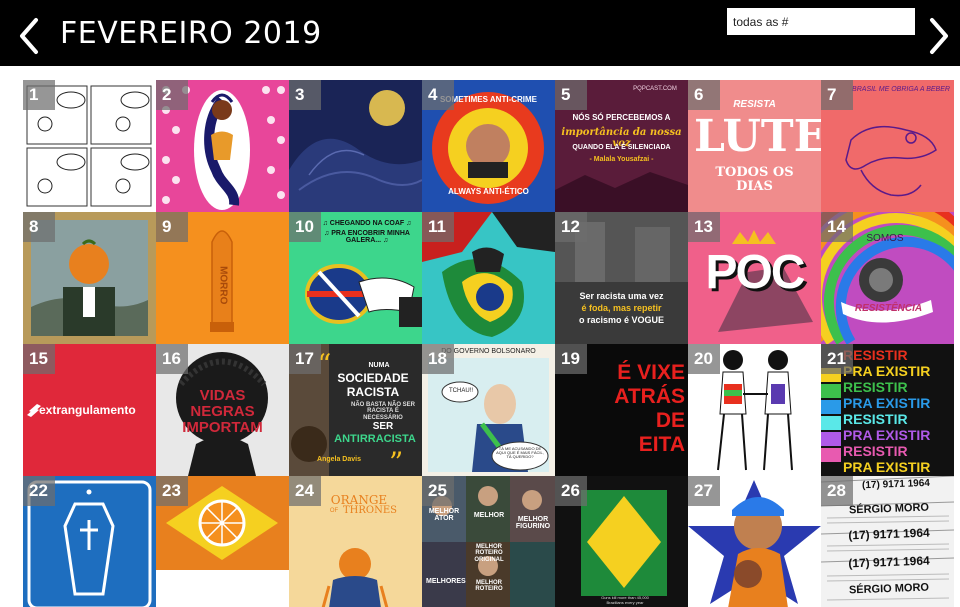  I want to click on poster-line-nao-basta: NÃO BASTA NÃO SER RACISTA É NECESSÁRIO, so click(382, 411).